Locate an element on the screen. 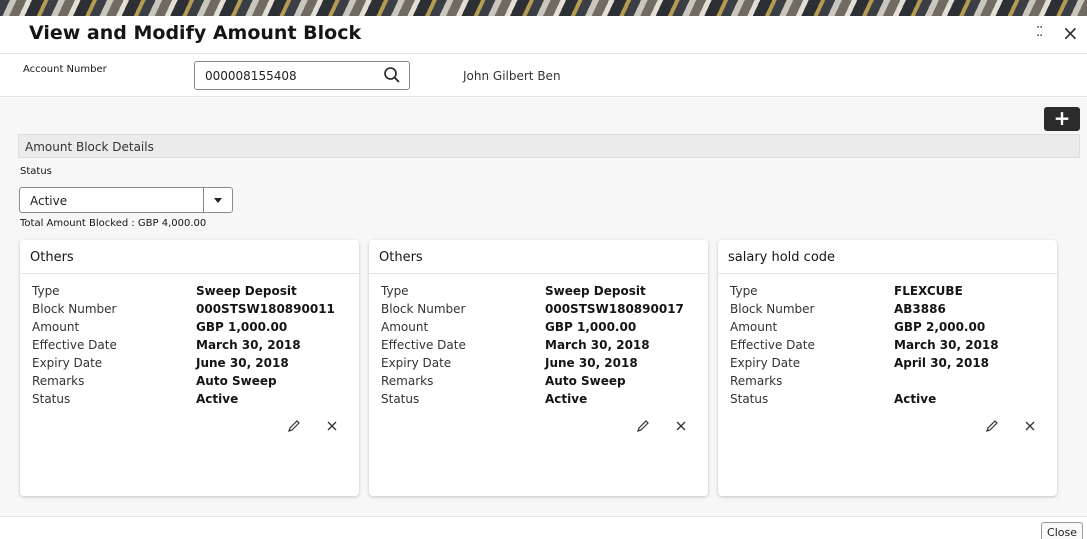 The height and width of the screenshot is (539, 1087). account-number-label: Account Number is located at coordinates (65, 69).